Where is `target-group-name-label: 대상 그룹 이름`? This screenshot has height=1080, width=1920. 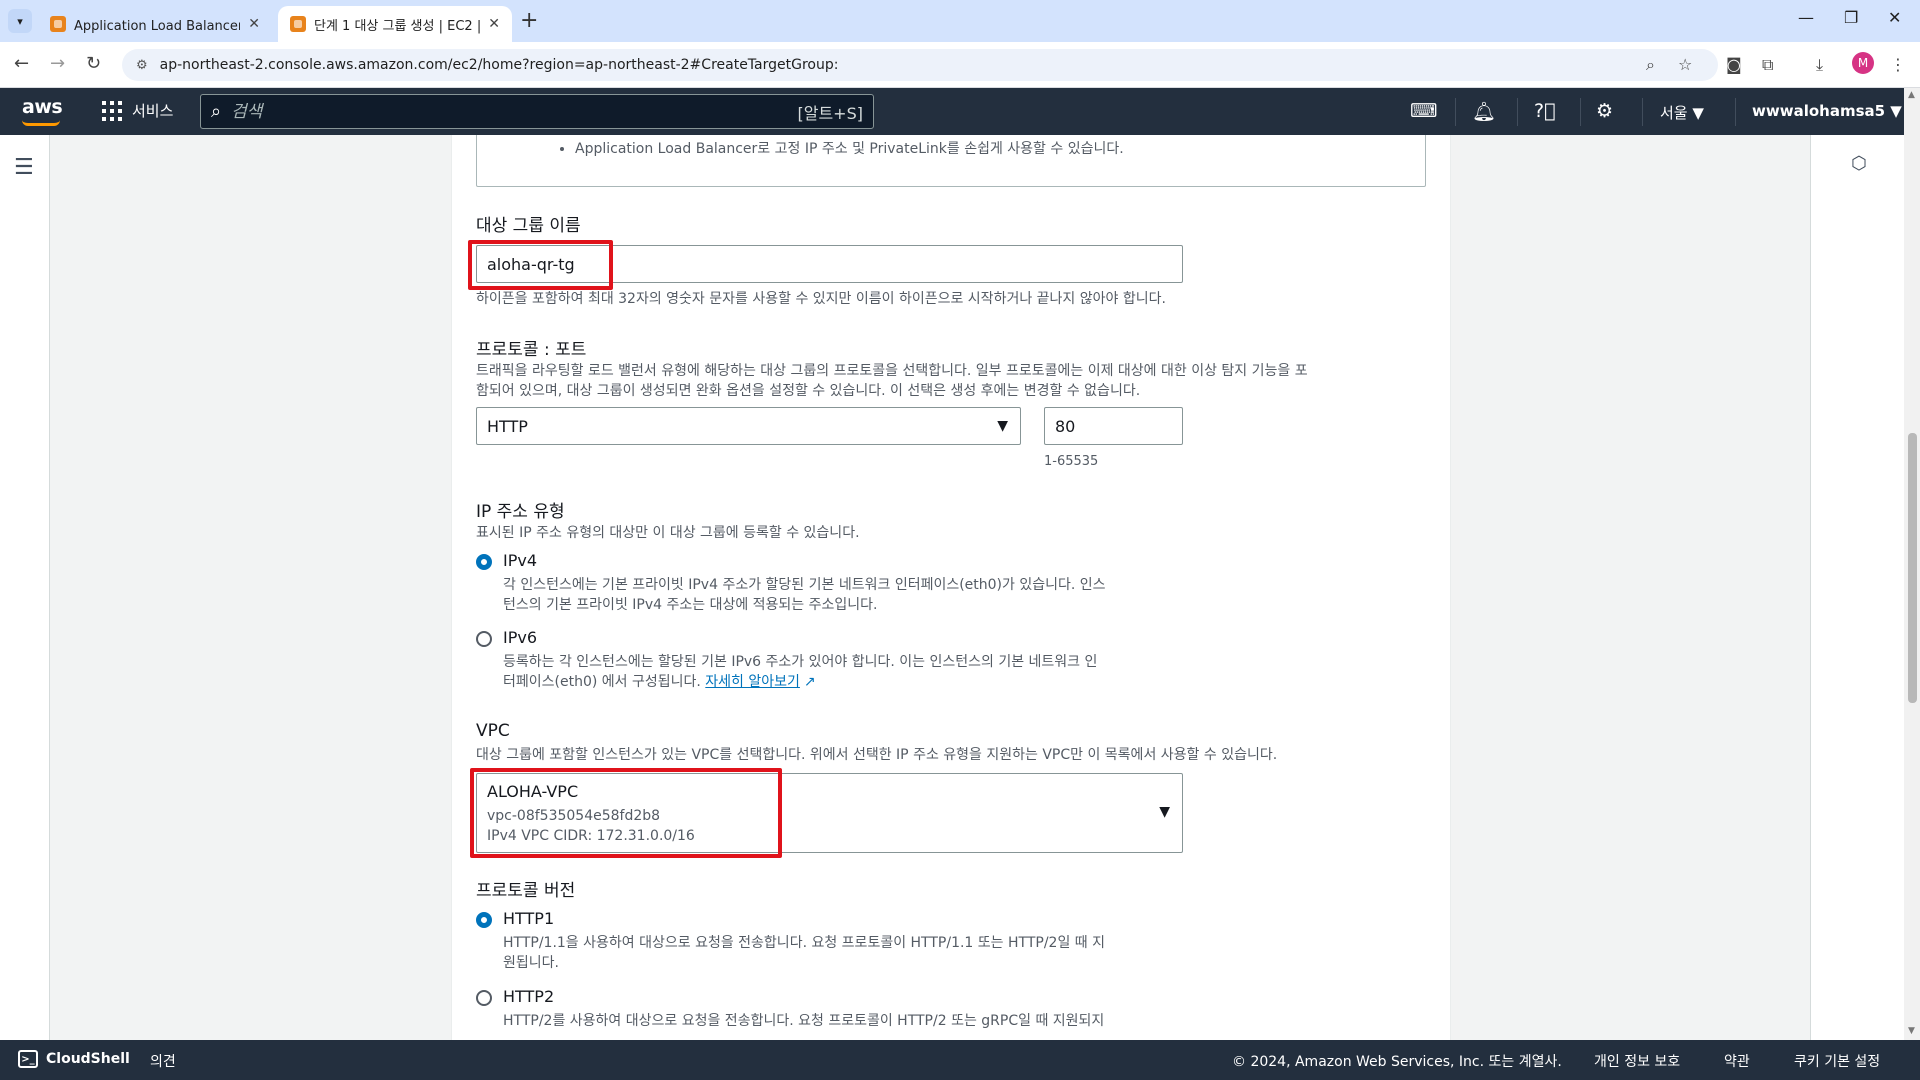
target-group-name-label: 대상 그룹 이름 is located at coordinates (528, 226).